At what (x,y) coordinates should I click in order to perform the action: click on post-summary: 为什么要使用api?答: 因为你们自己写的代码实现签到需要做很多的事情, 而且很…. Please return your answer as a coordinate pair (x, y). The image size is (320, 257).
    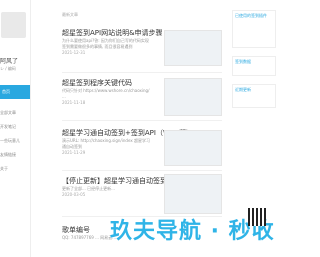
    Looking at the image, I should click on (105, 43).